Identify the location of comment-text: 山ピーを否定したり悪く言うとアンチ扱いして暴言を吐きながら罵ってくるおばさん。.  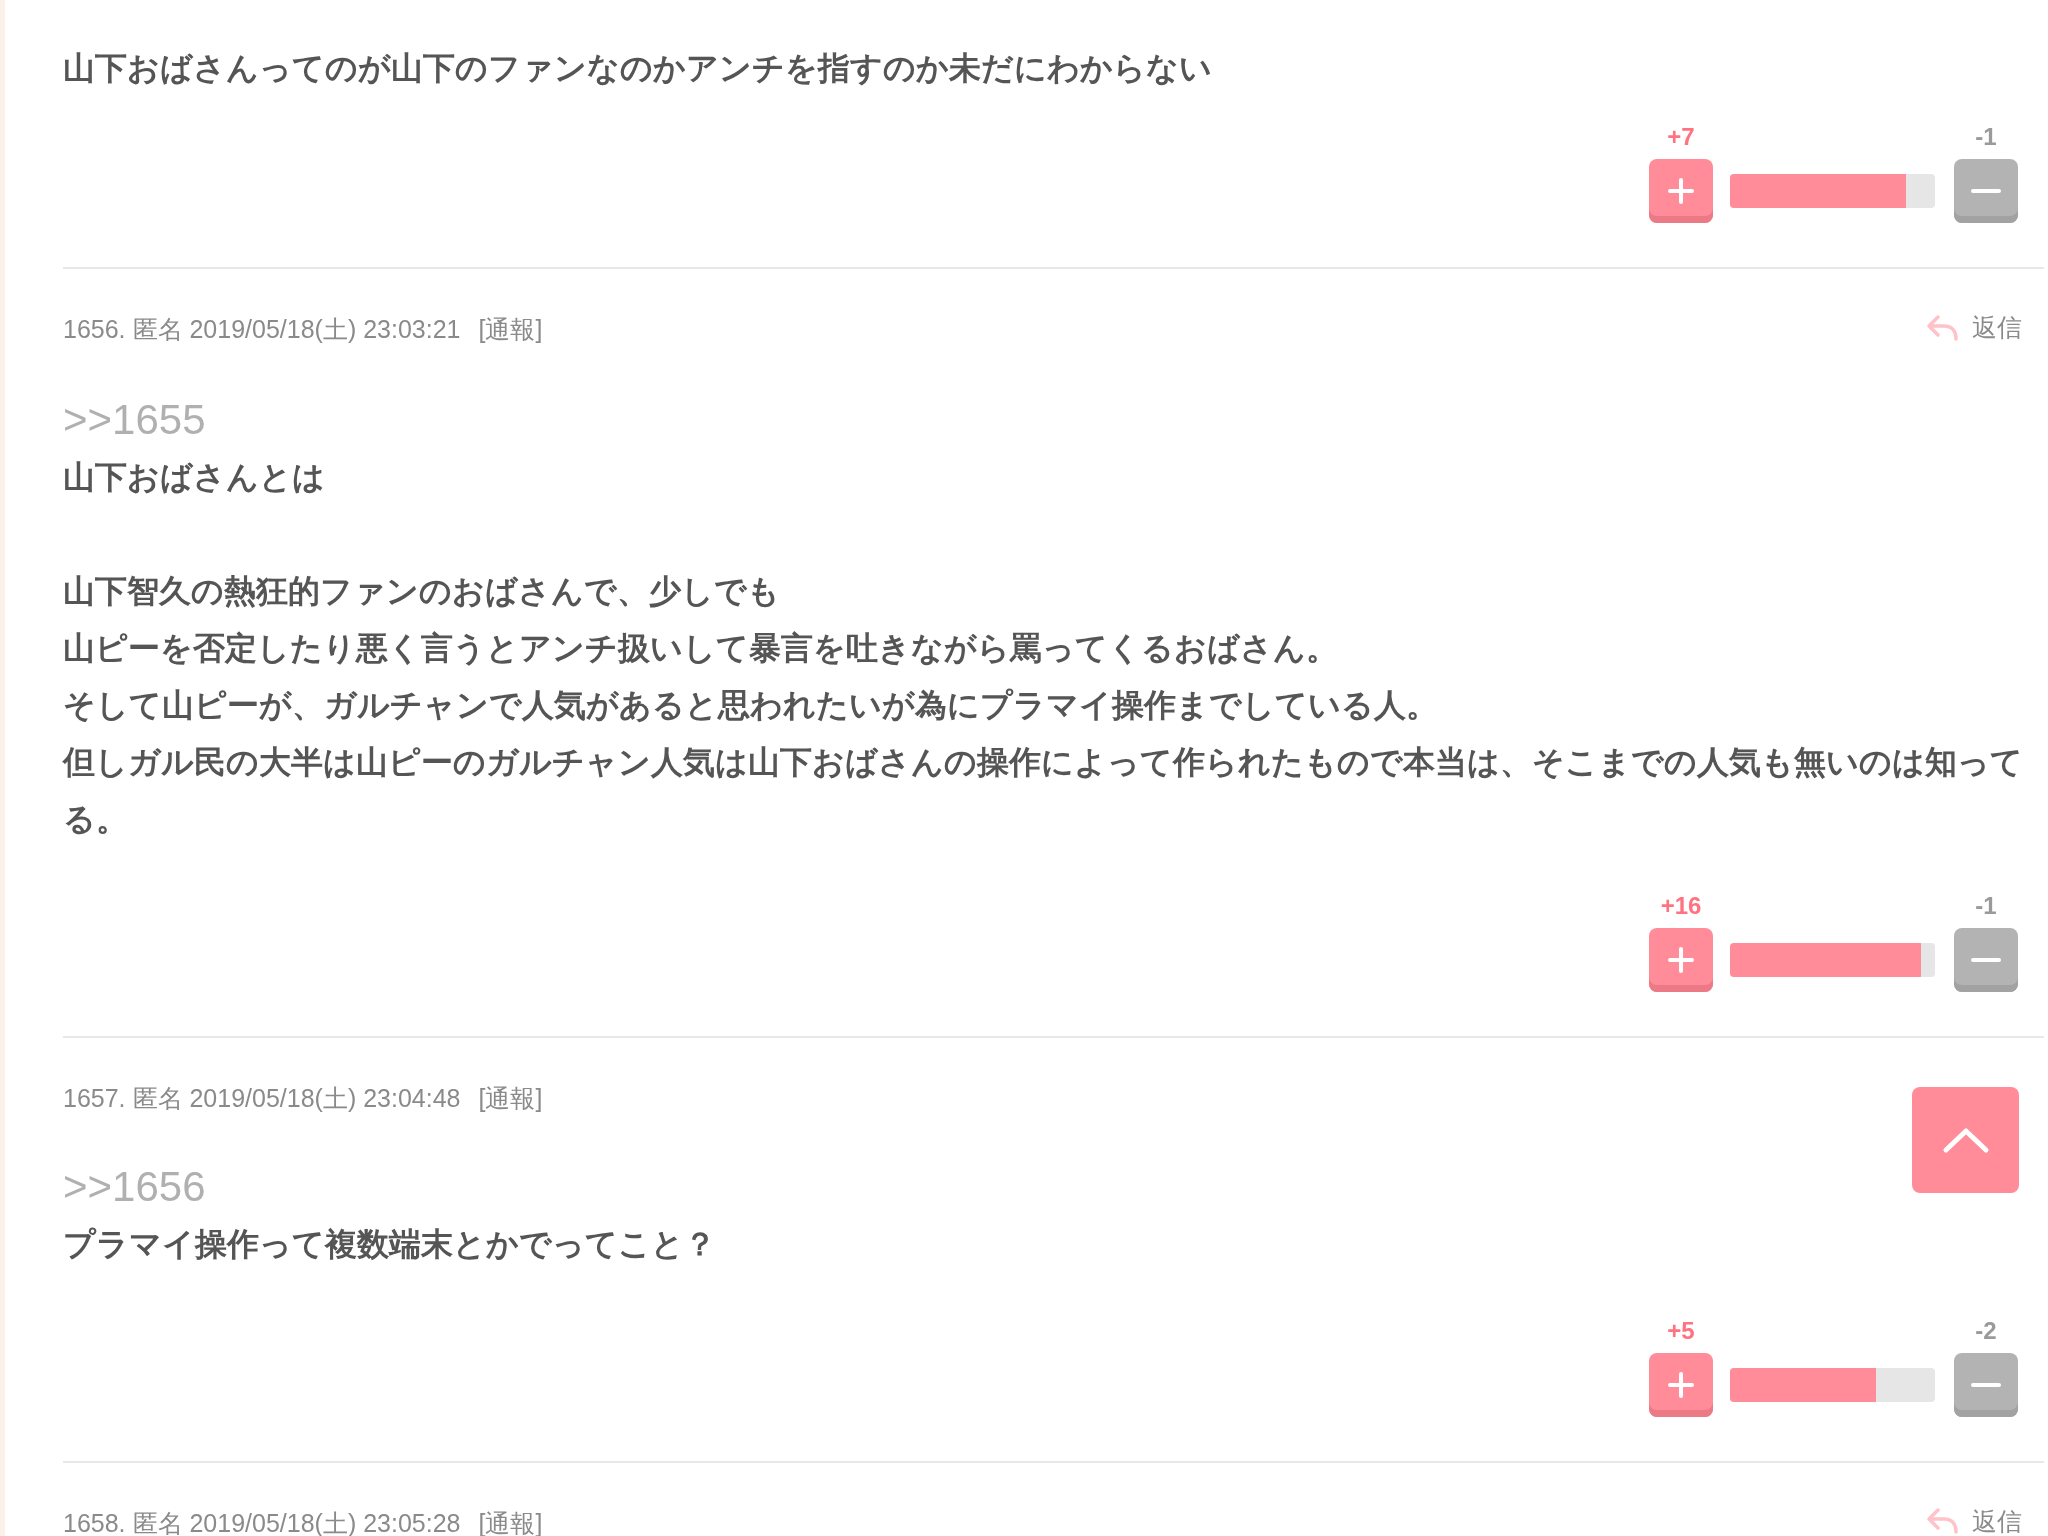
(701, 648).